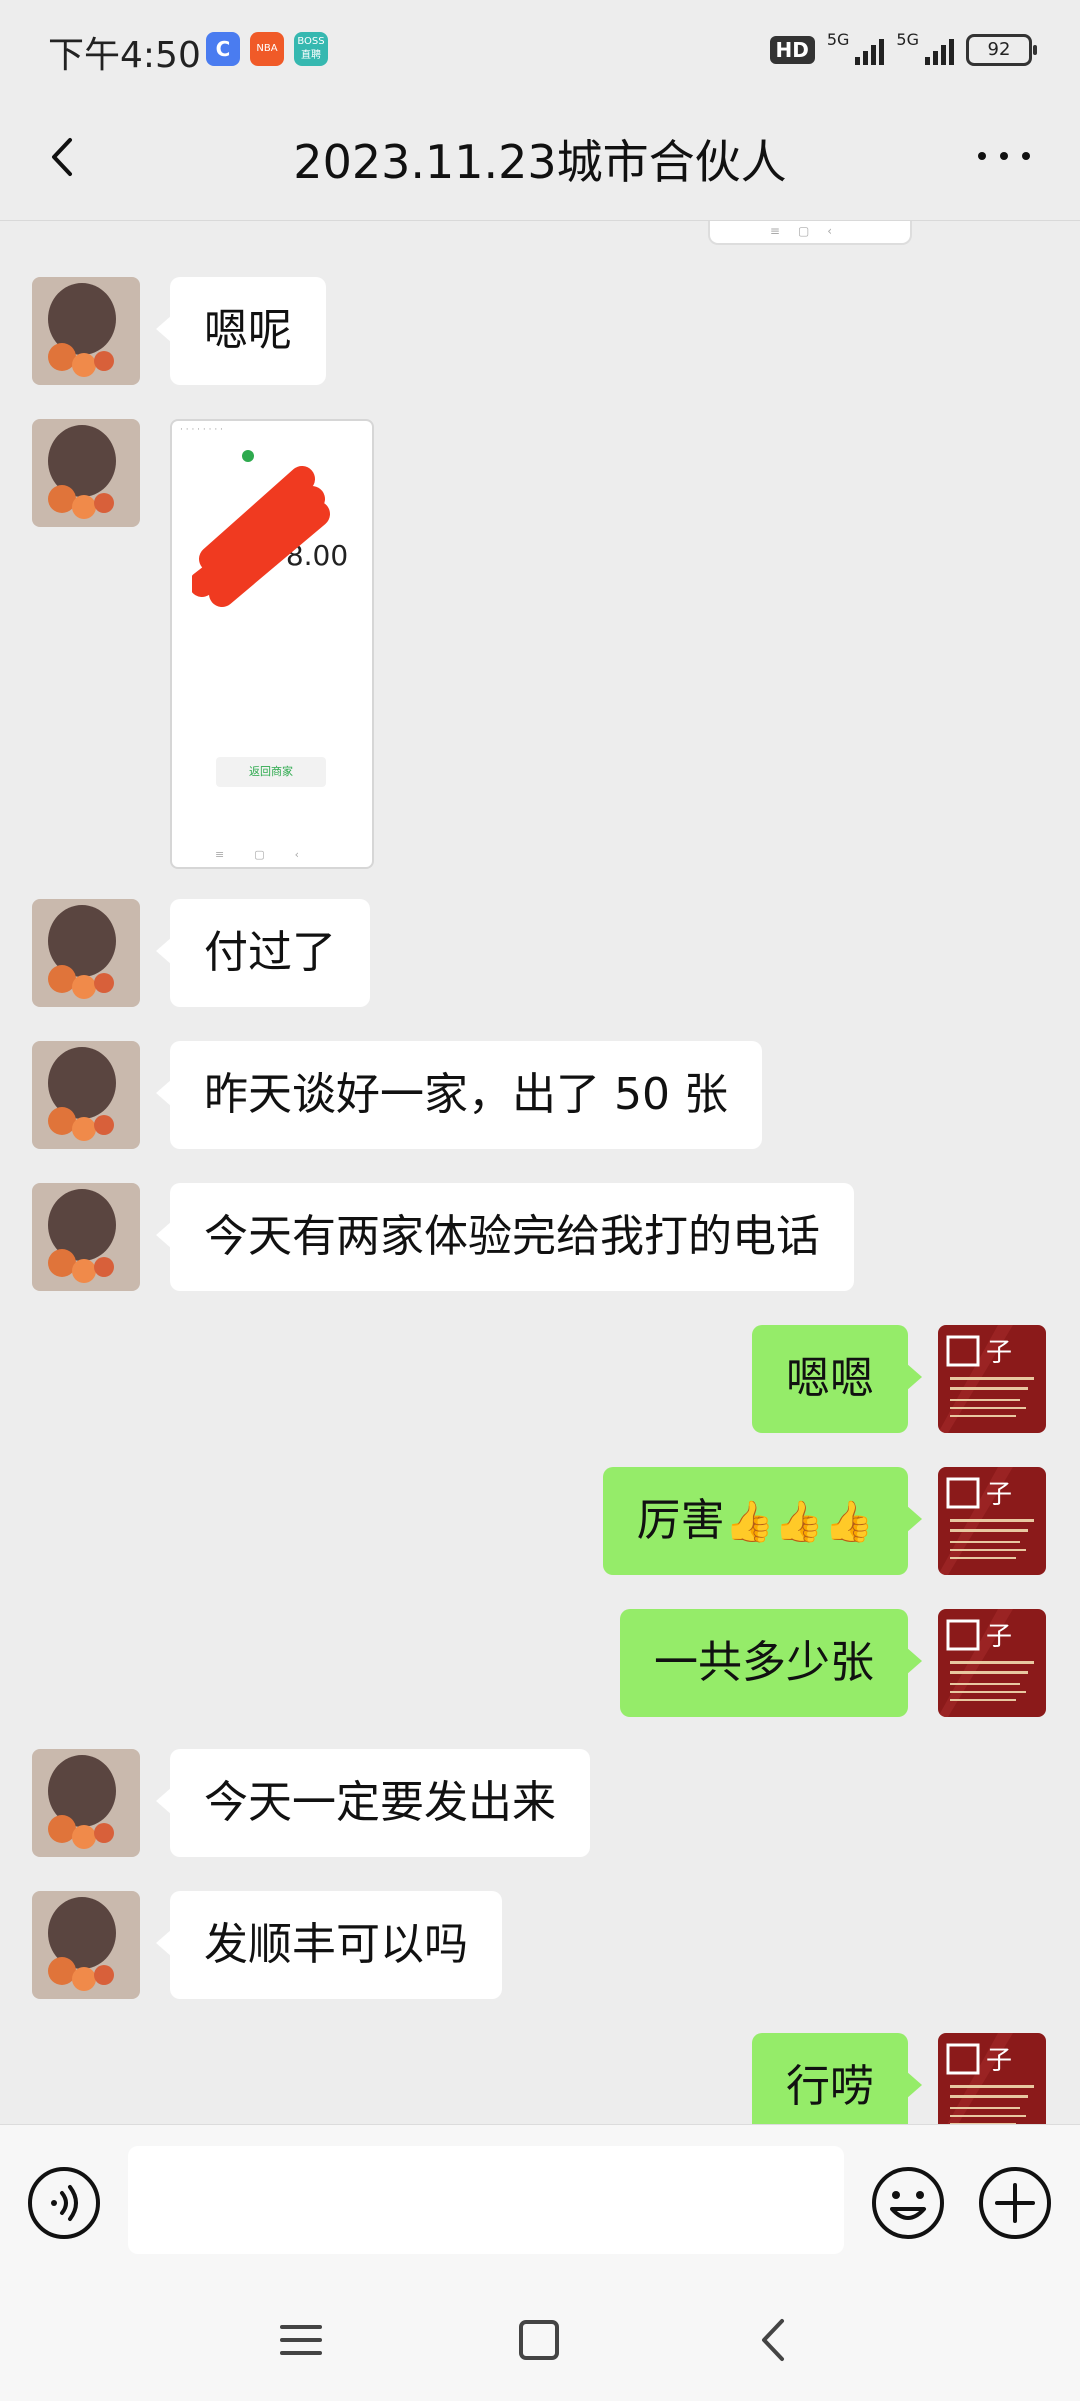 This screenshot has width=1080, height=2401. Describe the element at coordinates (908, 2203) in the screenshot. I see `emoji-icon` at that location.